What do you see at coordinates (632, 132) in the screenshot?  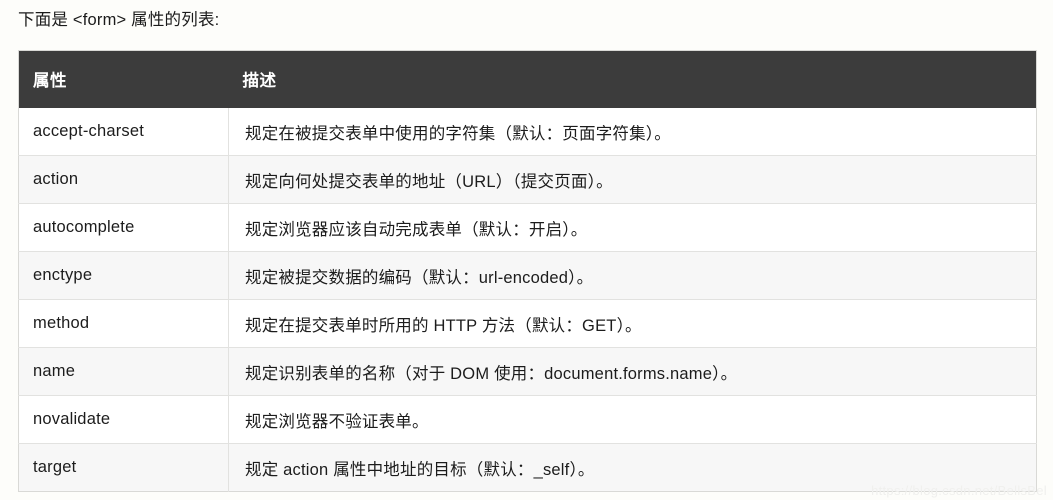 I see `cell-description: 规定在被提交表单中使用的字符集（默认：页面字符集）。` at bounding box center [632, 132].